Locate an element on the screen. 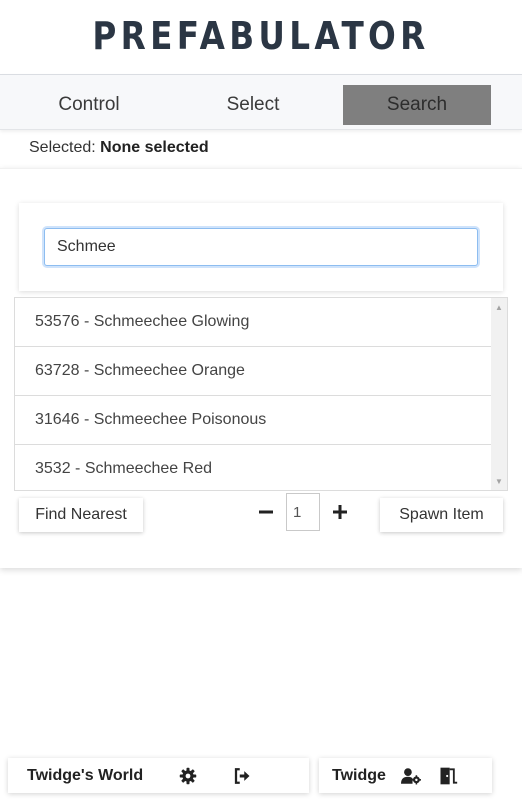 Image resolution: width=522 pixels, height=807 pixels. plus-icon is located at coordinates (340, 512).